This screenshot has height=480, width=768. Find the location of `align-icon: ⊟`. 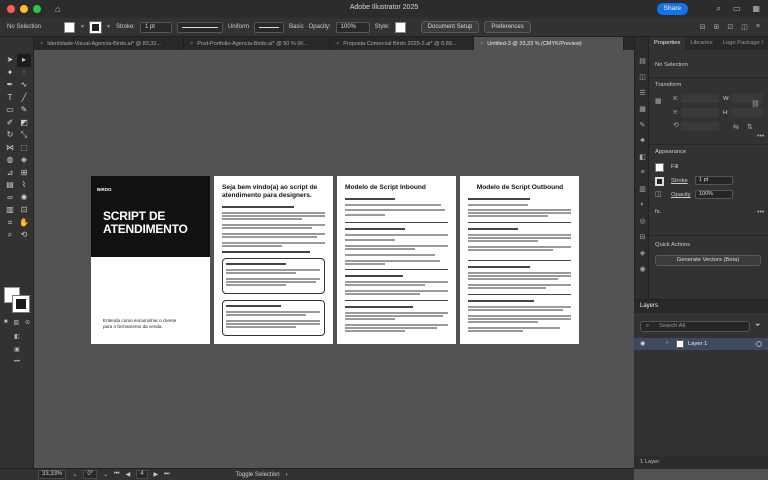

align-icon: ⊟ is located at coordinates (703, 27).